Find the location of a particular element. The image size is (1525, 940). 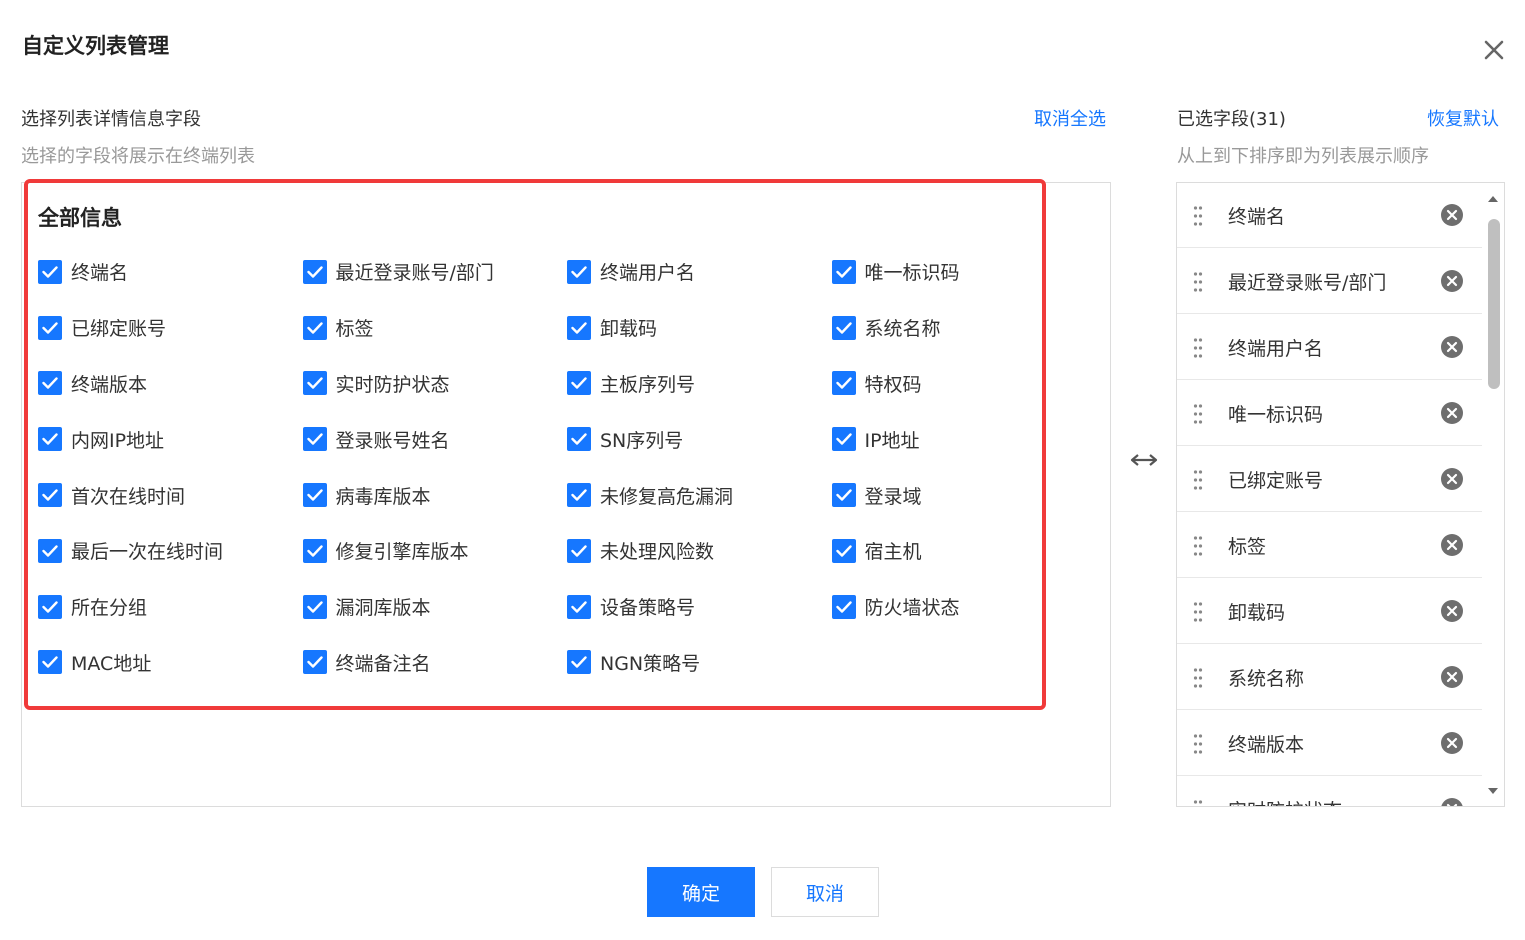

selected-field-item: 标签 is located at coordinates (1329, 545).